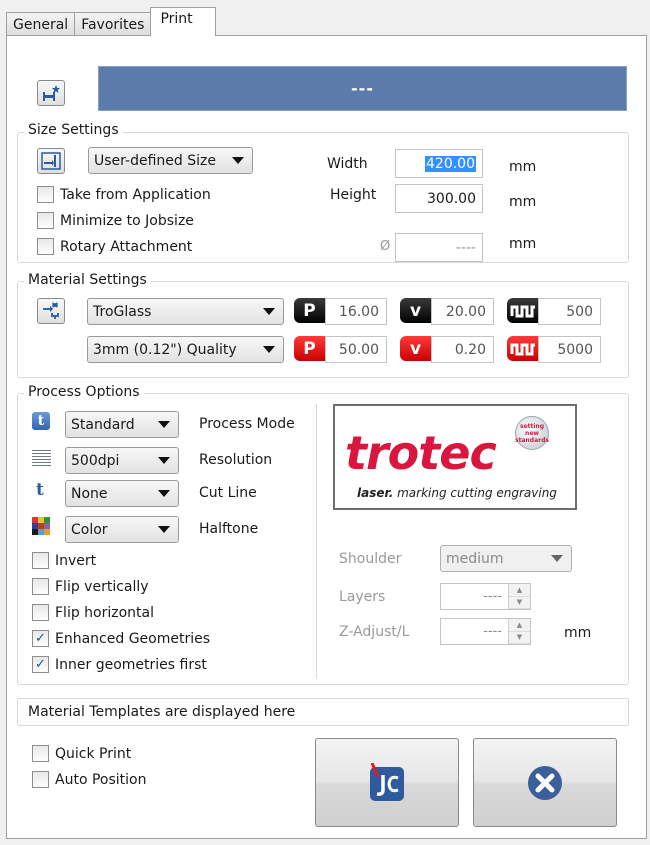 Image resolution: width=650 pixels, height=845 pixels. Describe the element at coordinates (347, 164) in the screenshot. I see `width-label: Width` at that location.